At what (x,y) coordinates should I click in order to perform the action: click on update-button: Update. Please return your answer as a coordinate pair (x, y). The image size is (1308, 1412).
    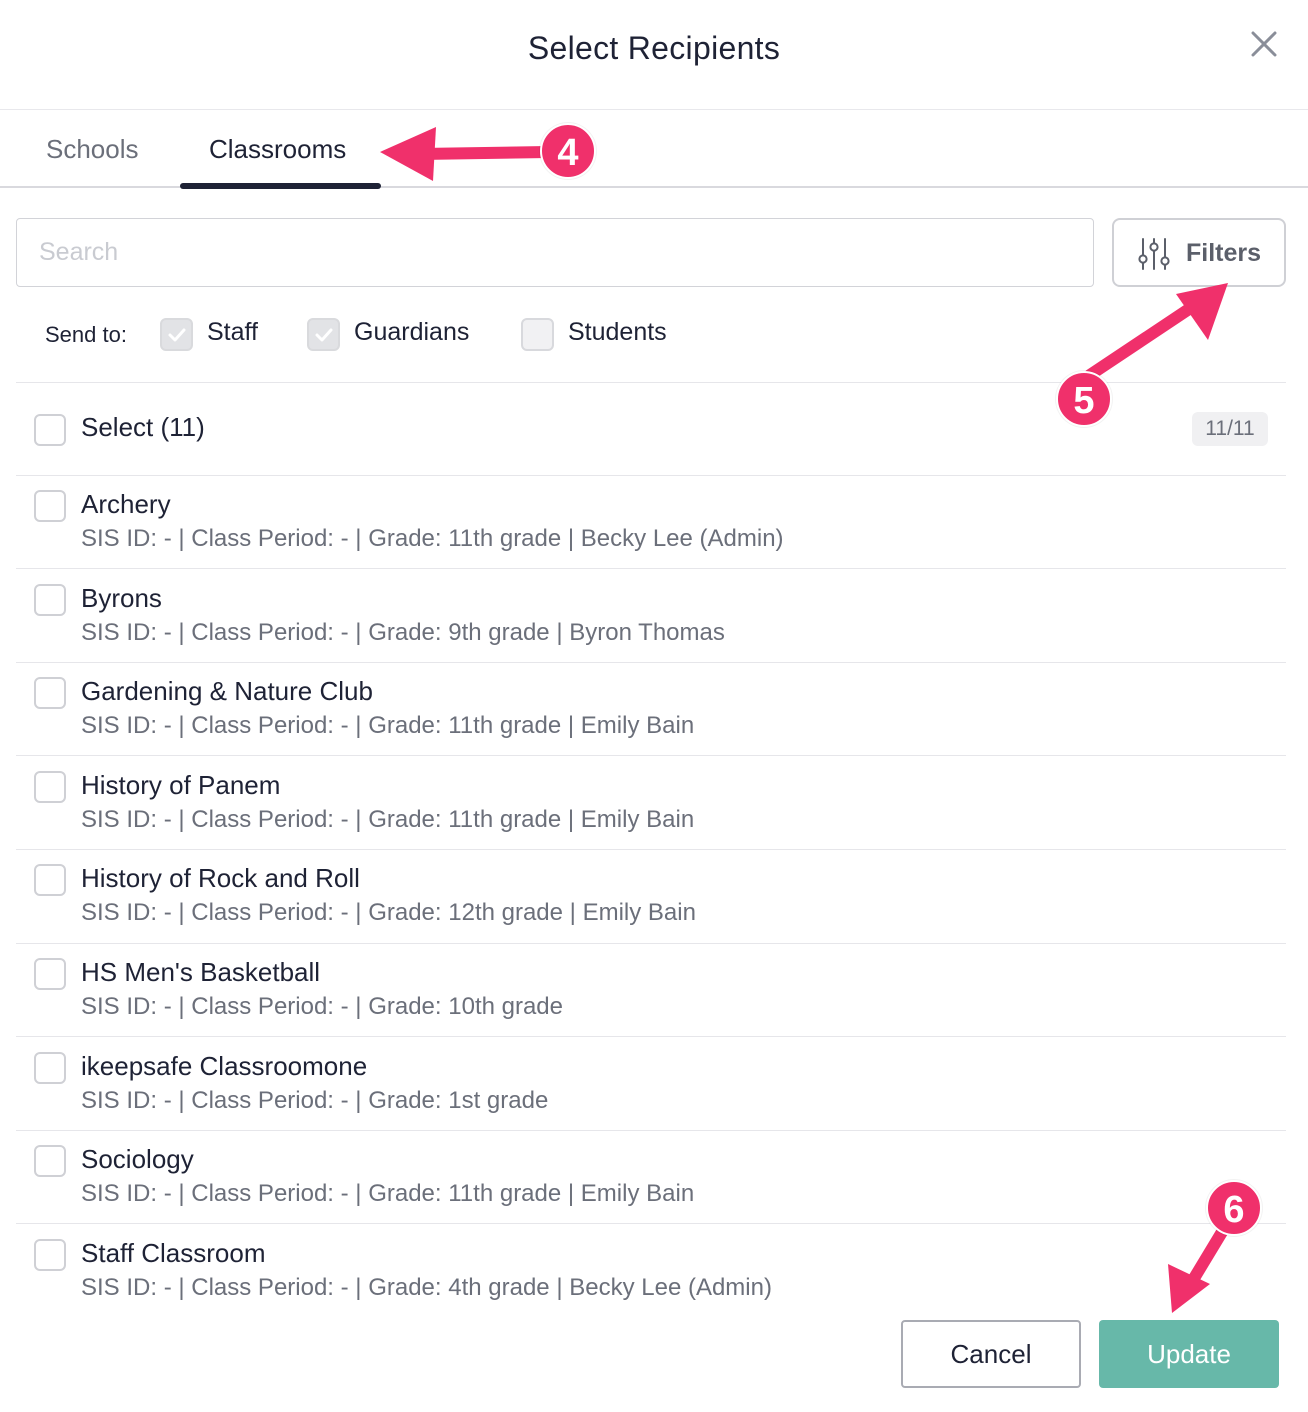
    Looking at the image, I should click on (1189, 1354).